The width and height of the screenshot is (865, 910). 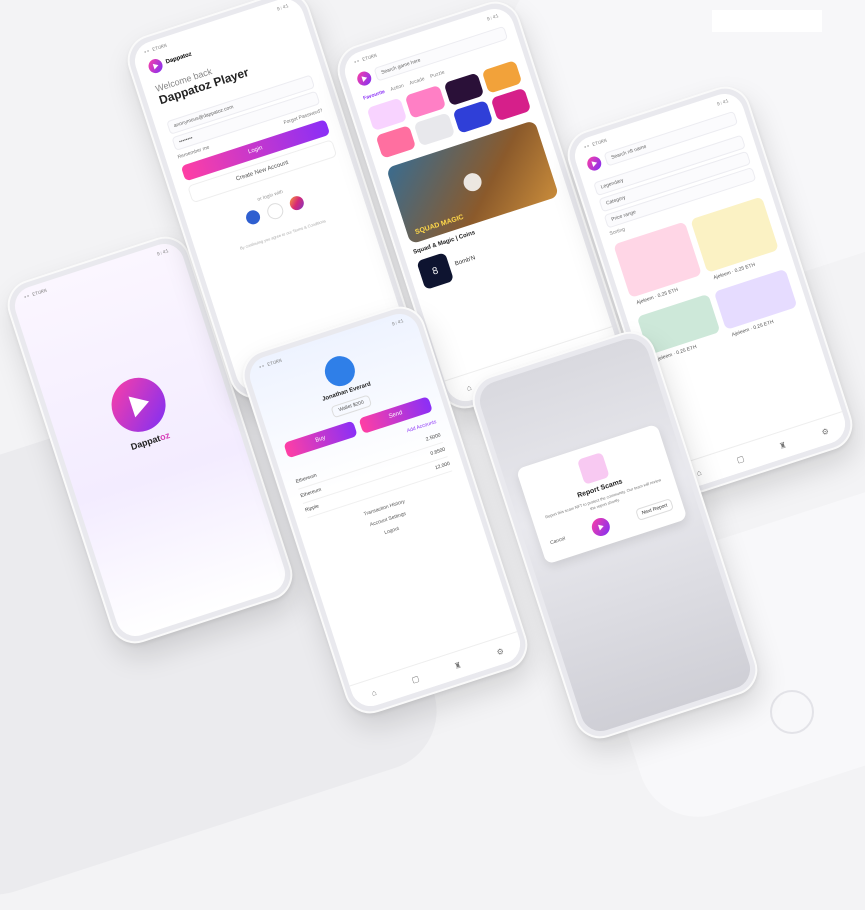 What do you see at coordinates (186, 140) in the screenshot?
I see `password-value: ••••••••` at bounding box center [186, 140].